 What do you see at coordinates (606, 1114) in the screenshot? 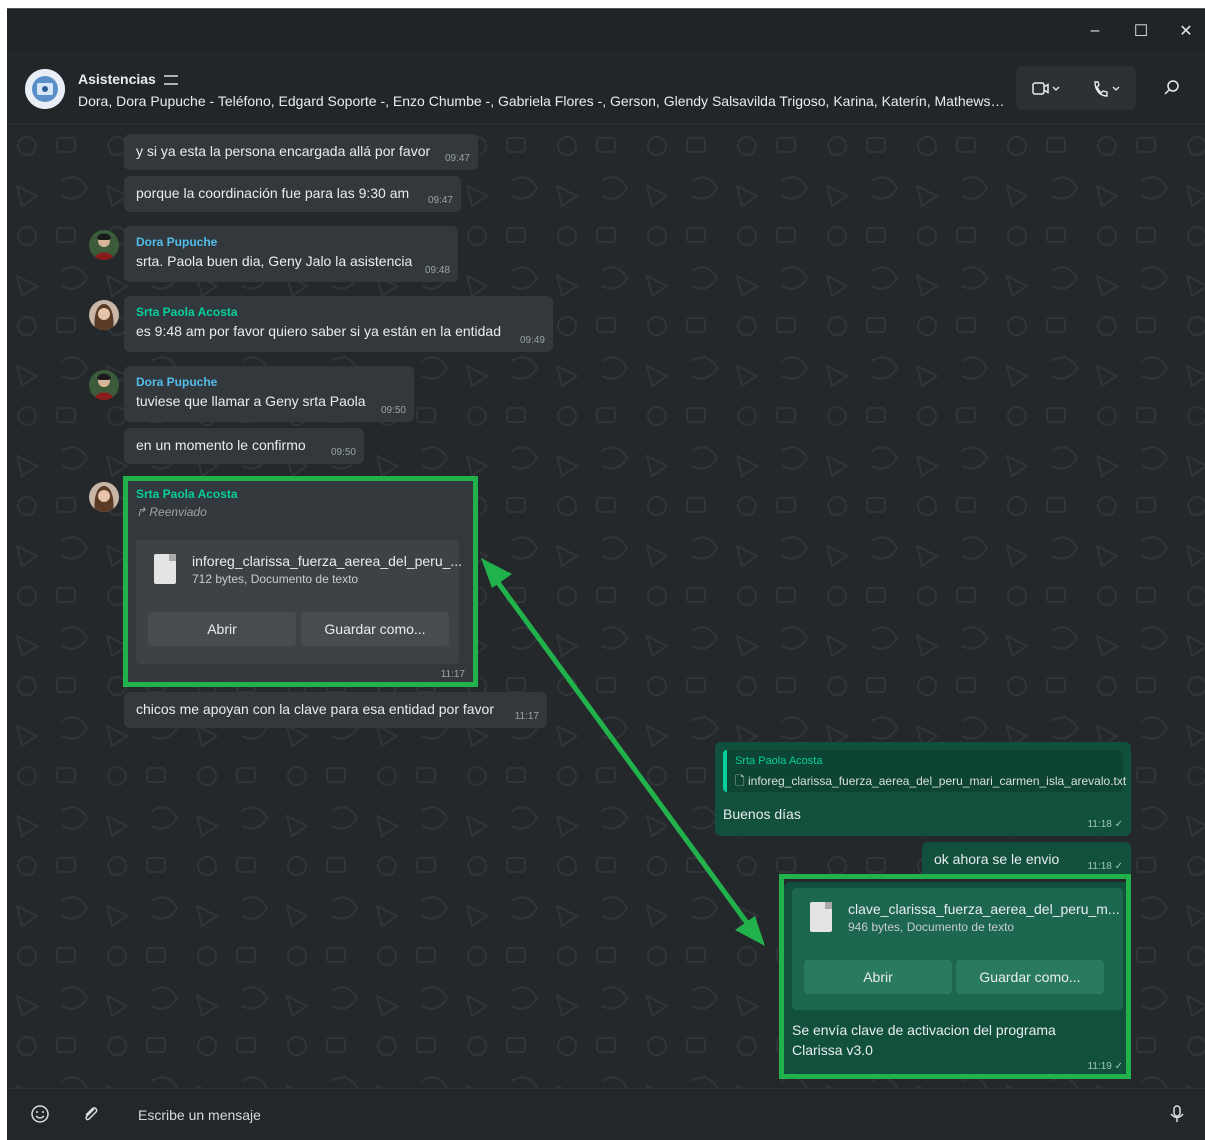
I see `composer-bar: Escribe un mensaje` at bounding box center [606, 1114].